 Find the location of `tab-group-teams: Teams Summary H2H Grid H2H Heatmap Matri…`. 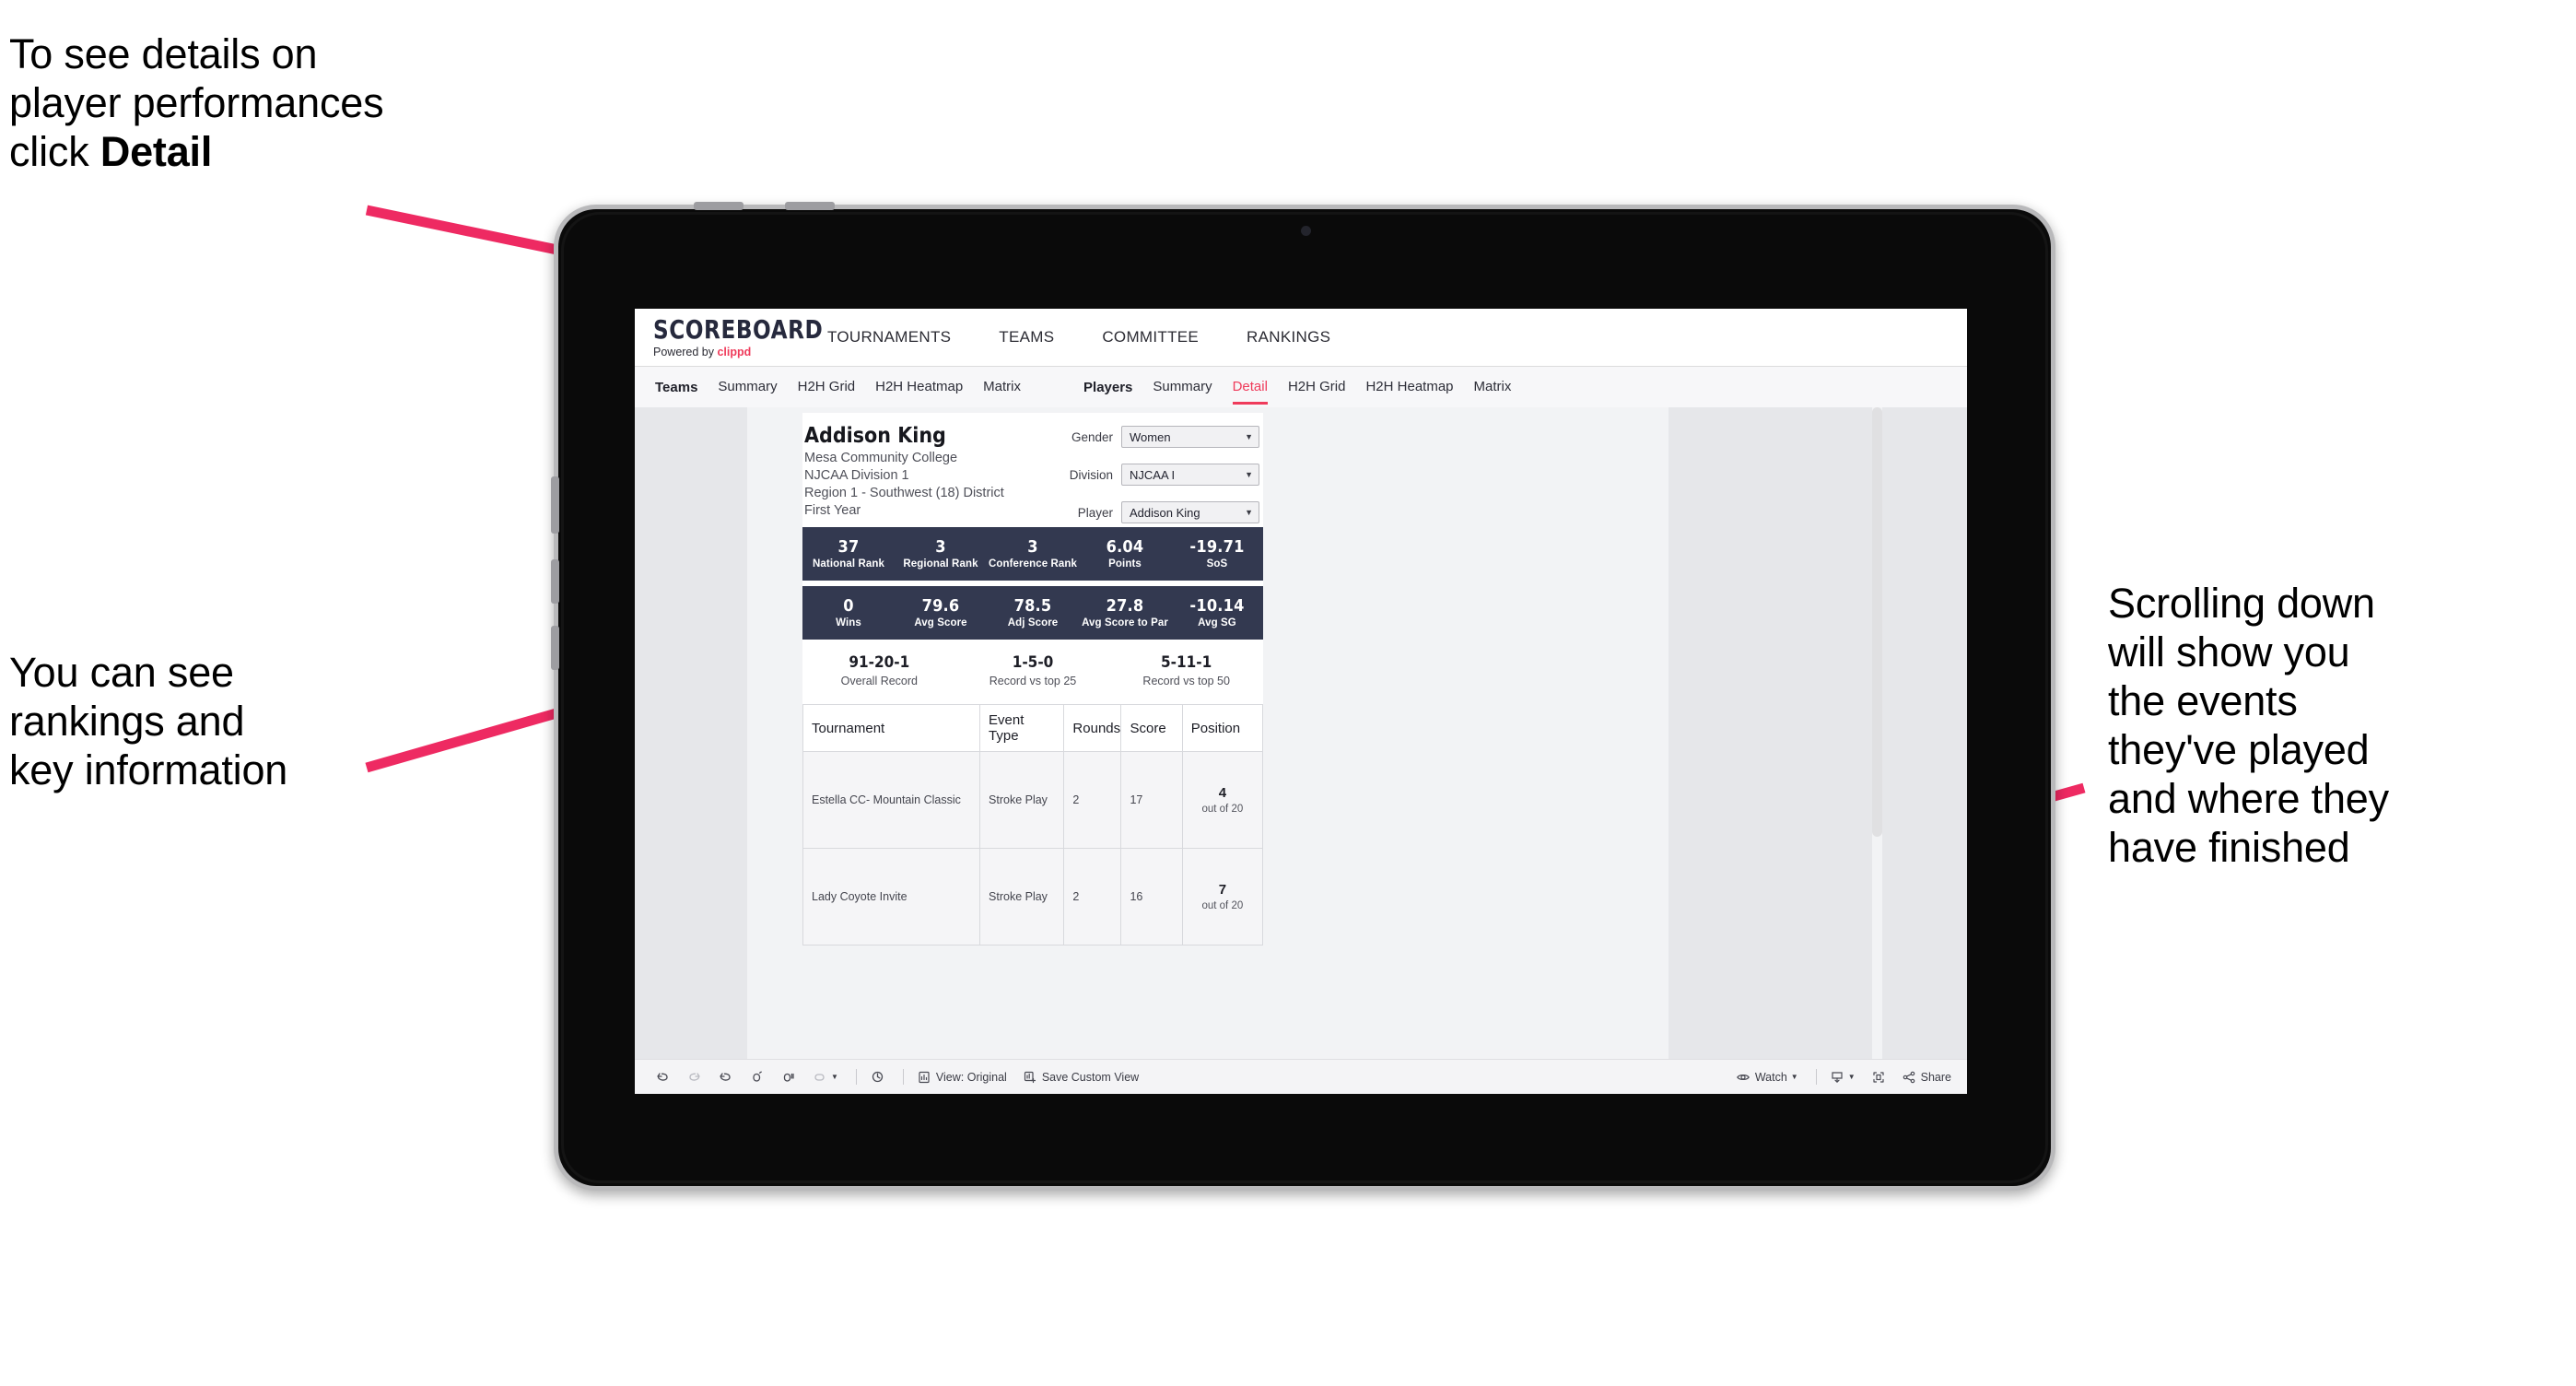

tab-group-teams: Teams Summary H2H Grid H2H Heatmap Matri… is located at coordinates (848, 388).